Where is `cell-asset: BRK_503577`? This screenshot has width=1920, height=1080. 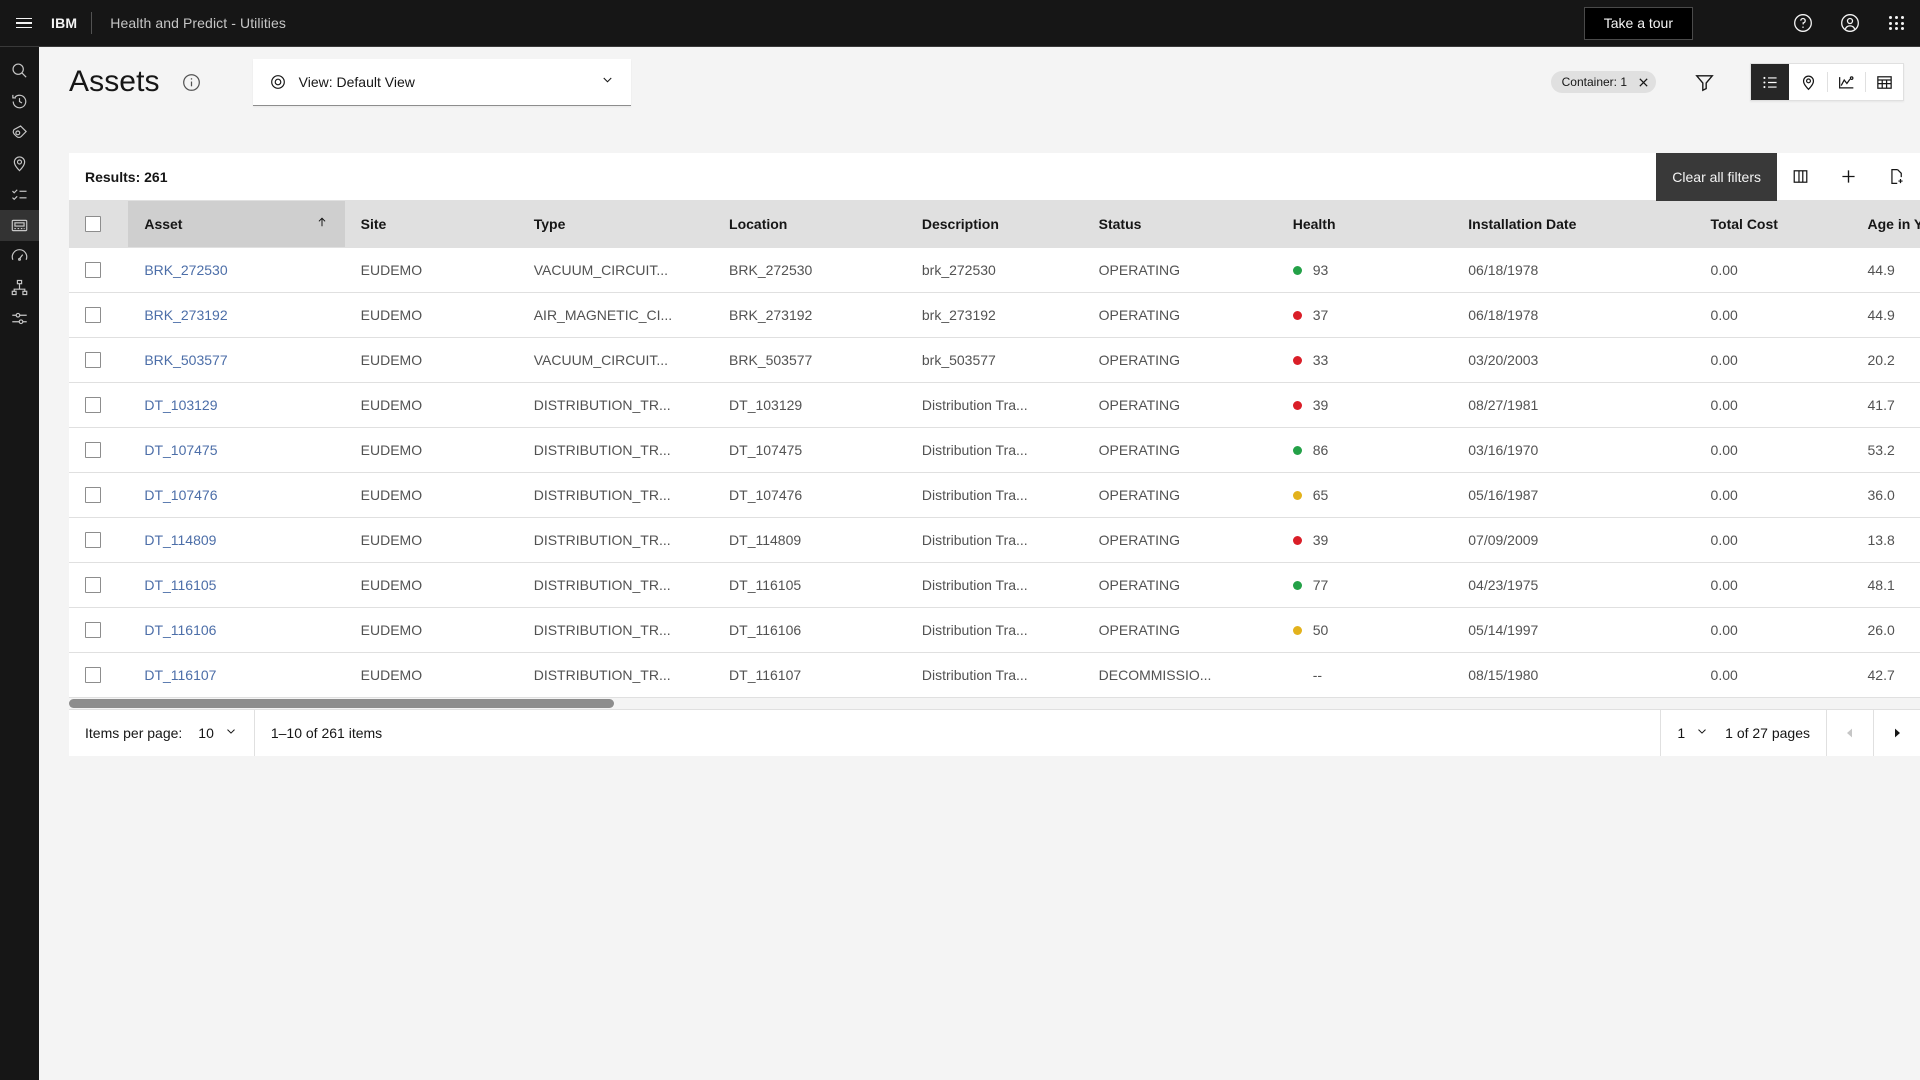
cell-asset: BRK_503577 is located at coordinates (236, 360).